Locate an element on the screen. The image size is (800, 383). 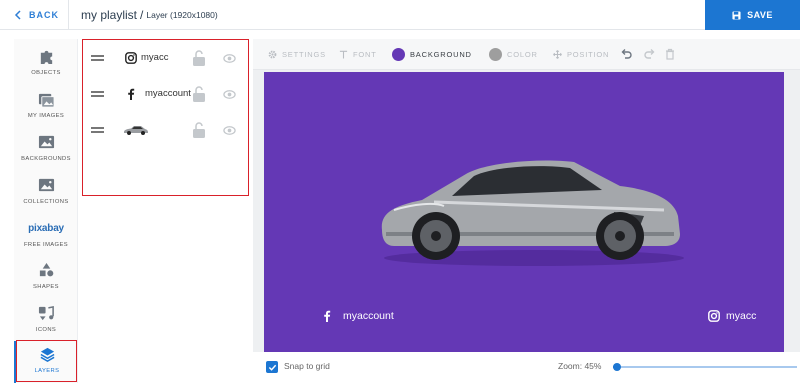
settings-button: SETTINGS is located at coordinates (297, 54).